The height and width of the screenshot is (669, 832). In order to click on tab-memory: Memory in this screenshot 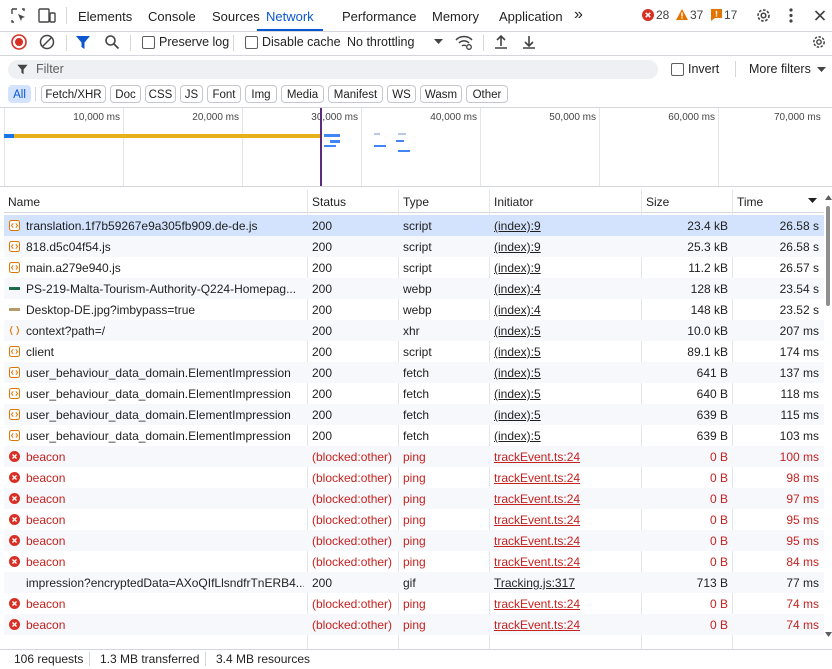, I will do `click(455, 15)`.